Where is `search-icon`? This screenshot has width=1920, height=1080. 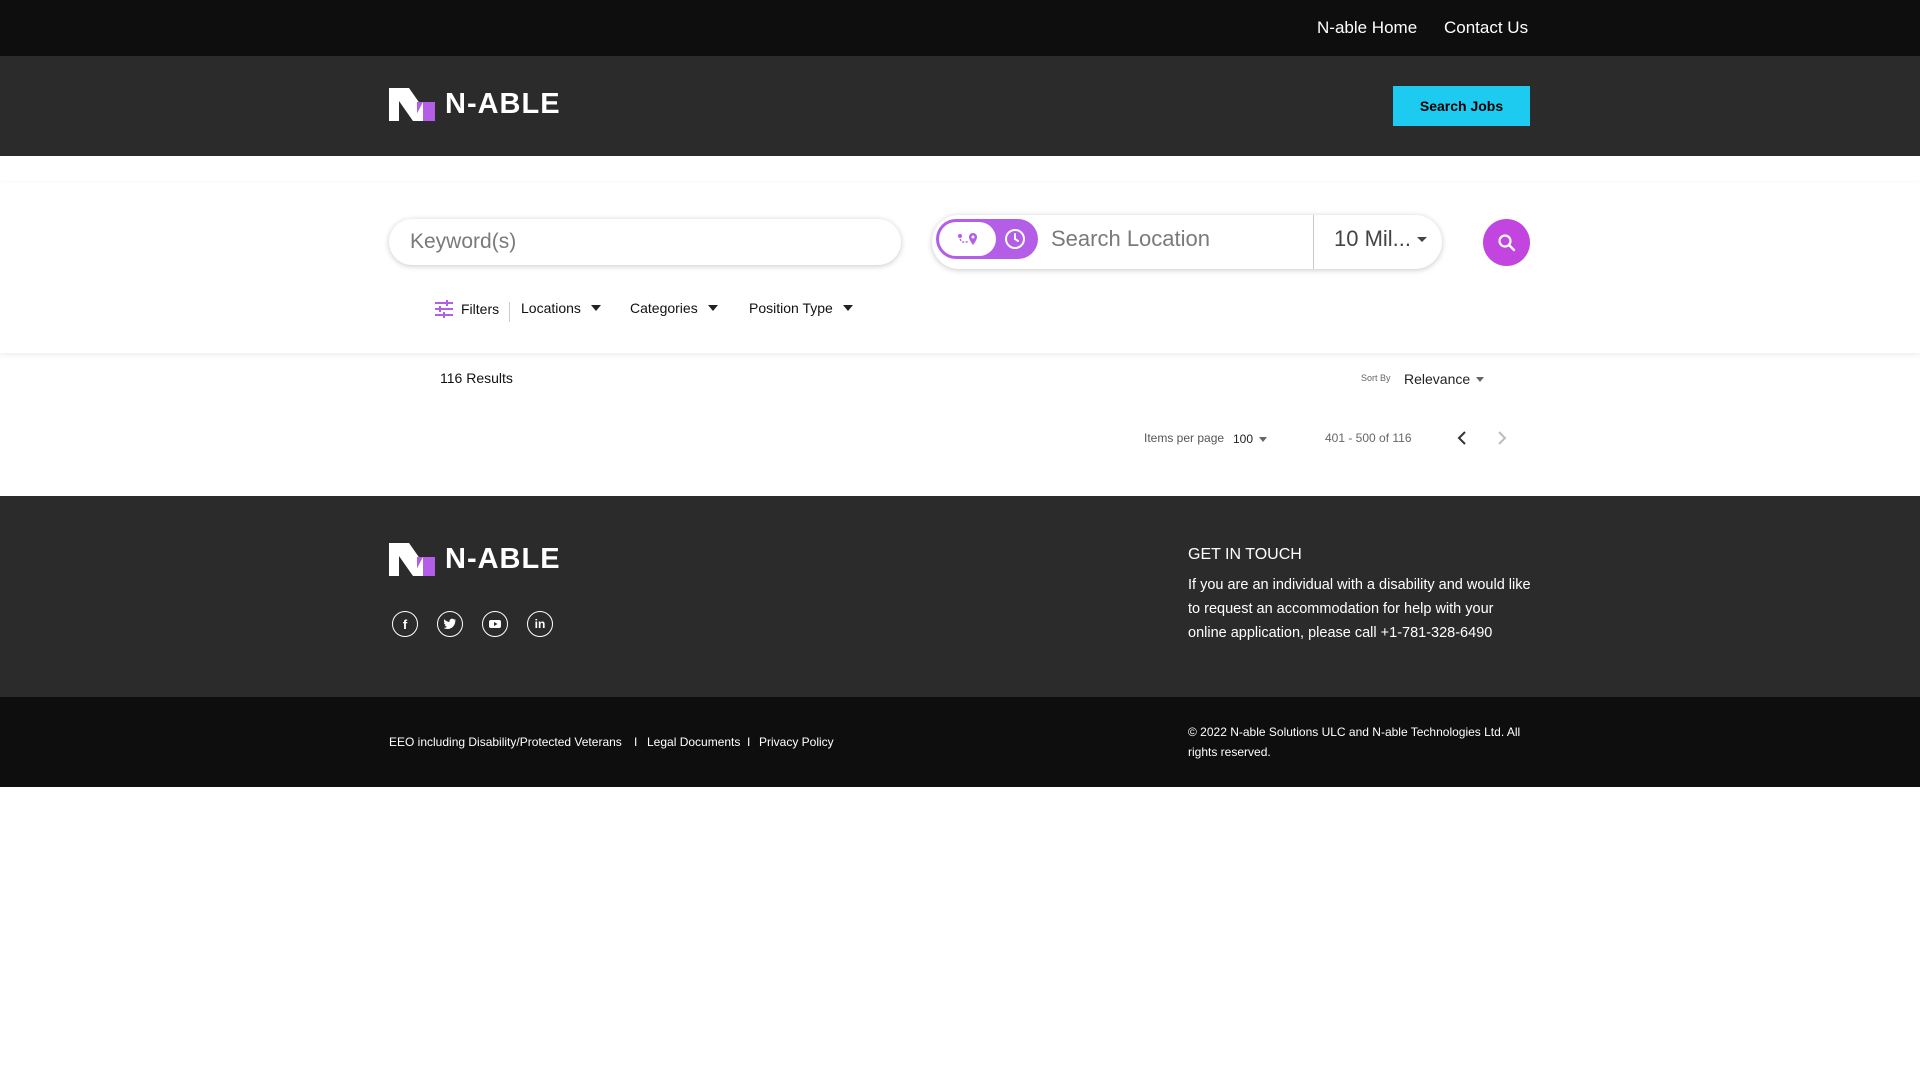 search-icon is located at coordinates (1506, 242).